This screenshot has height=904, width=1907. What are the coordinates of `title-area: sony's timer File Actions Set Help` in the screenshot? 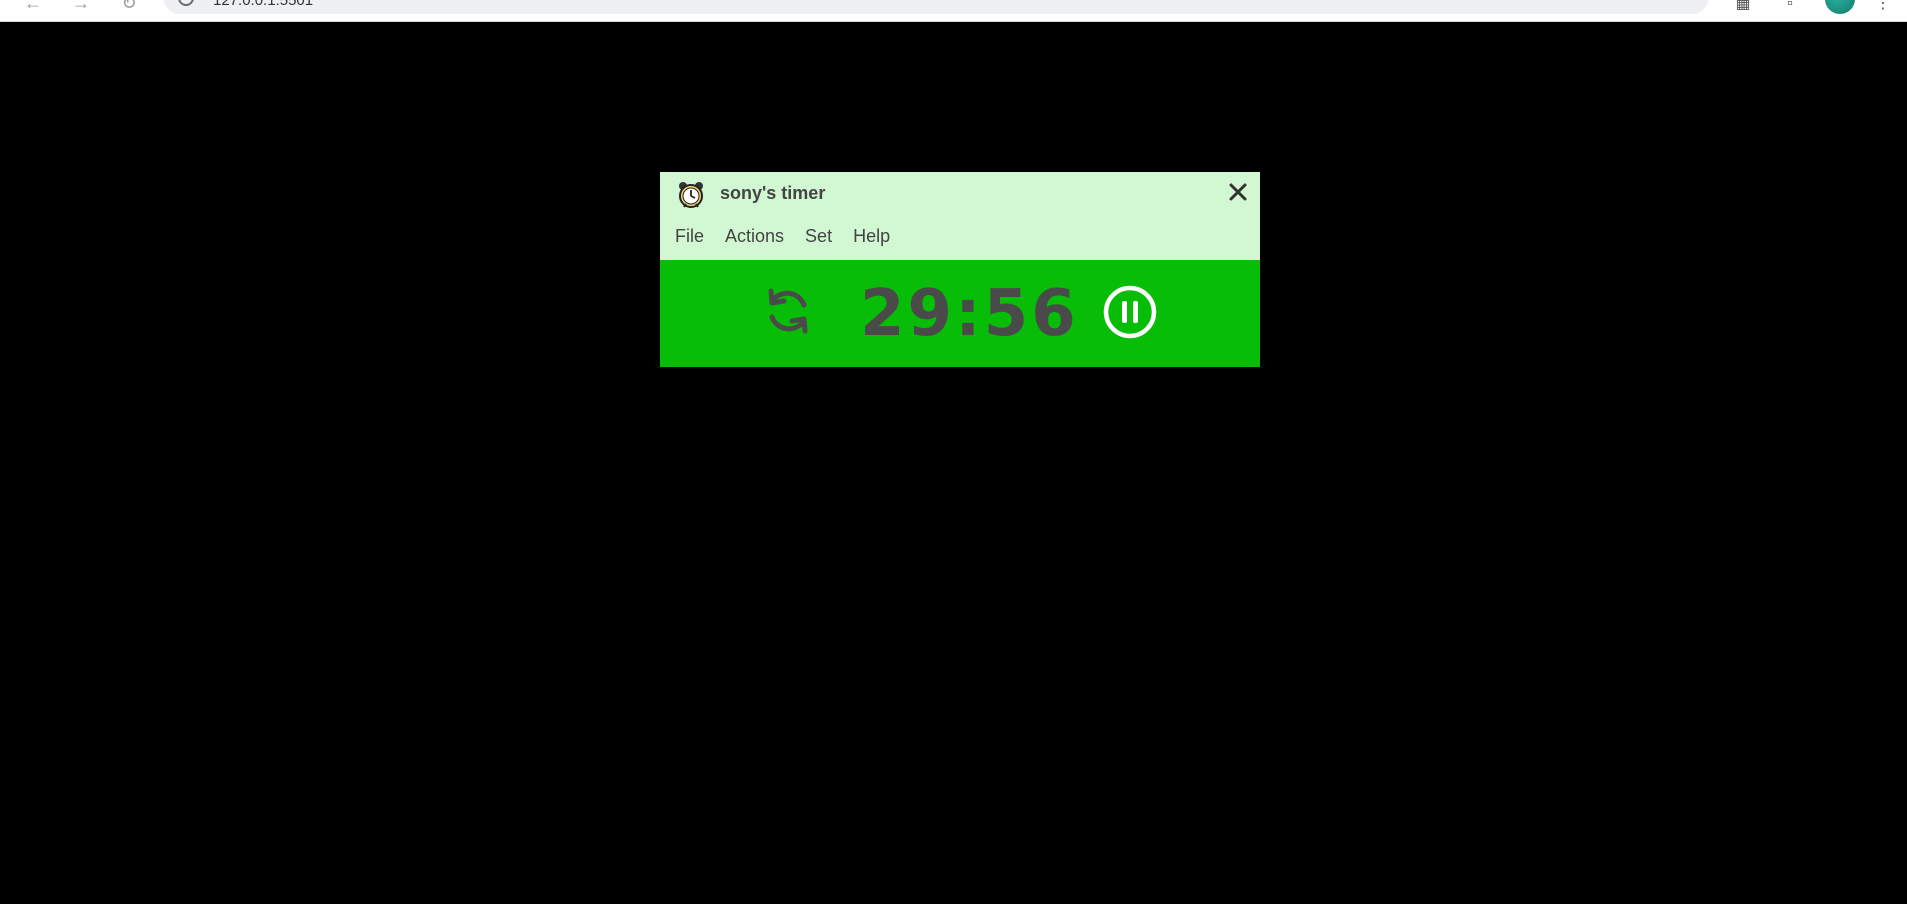 It's located at (960, 216).